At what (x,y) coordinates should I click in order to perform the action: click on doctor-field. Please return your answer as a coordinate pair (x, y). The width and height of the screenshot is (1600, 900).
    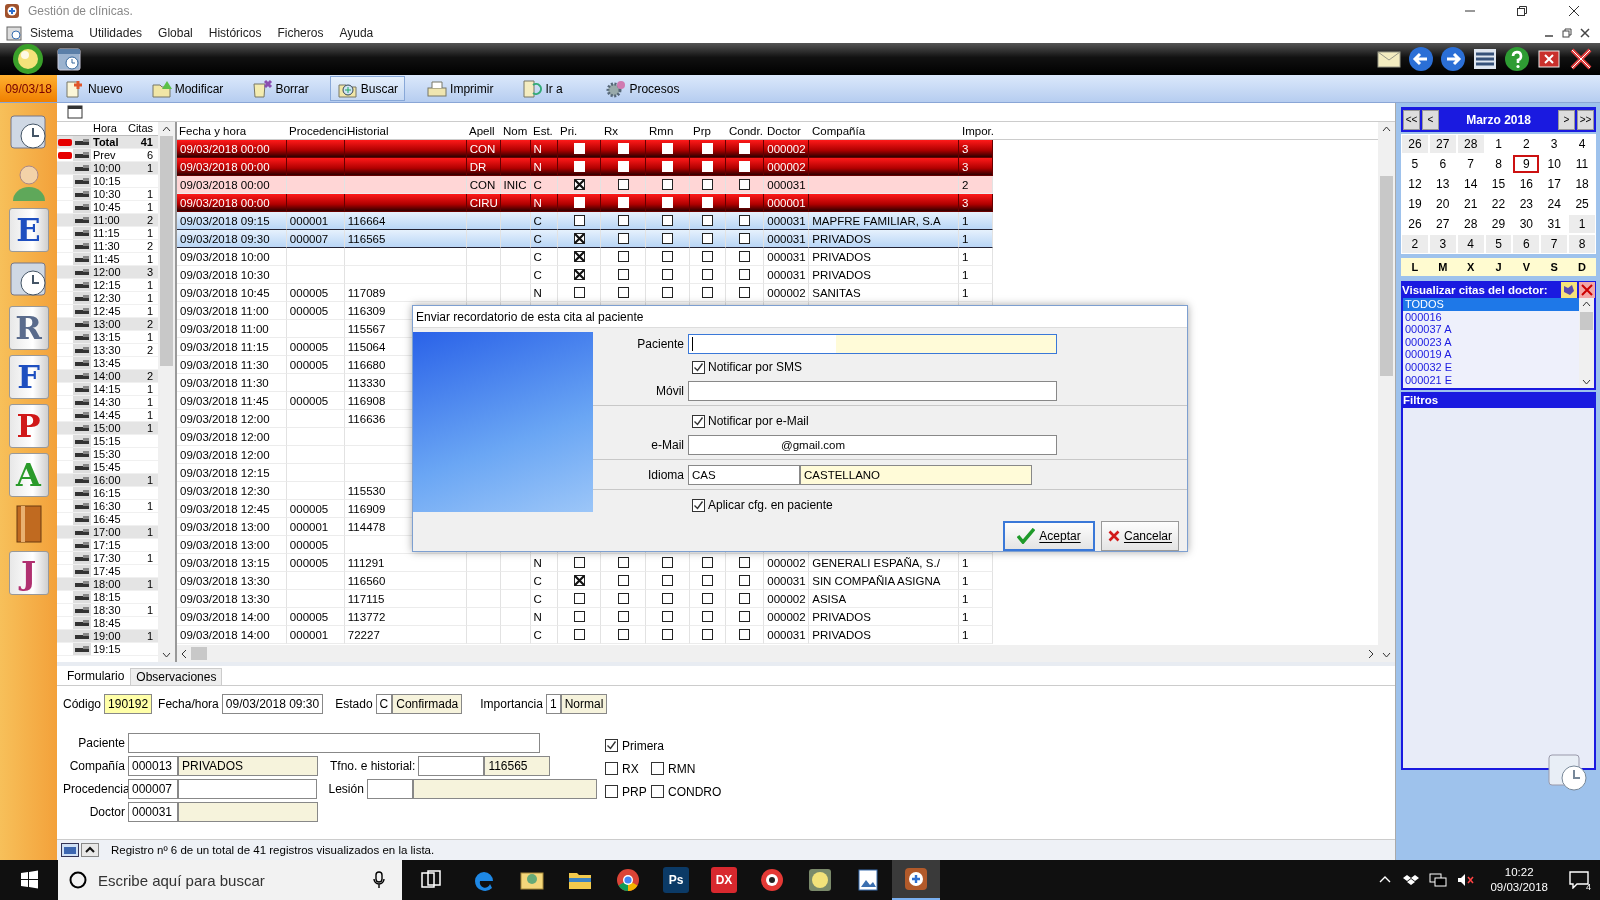
    Looking at the image, I should click on (248, 812).